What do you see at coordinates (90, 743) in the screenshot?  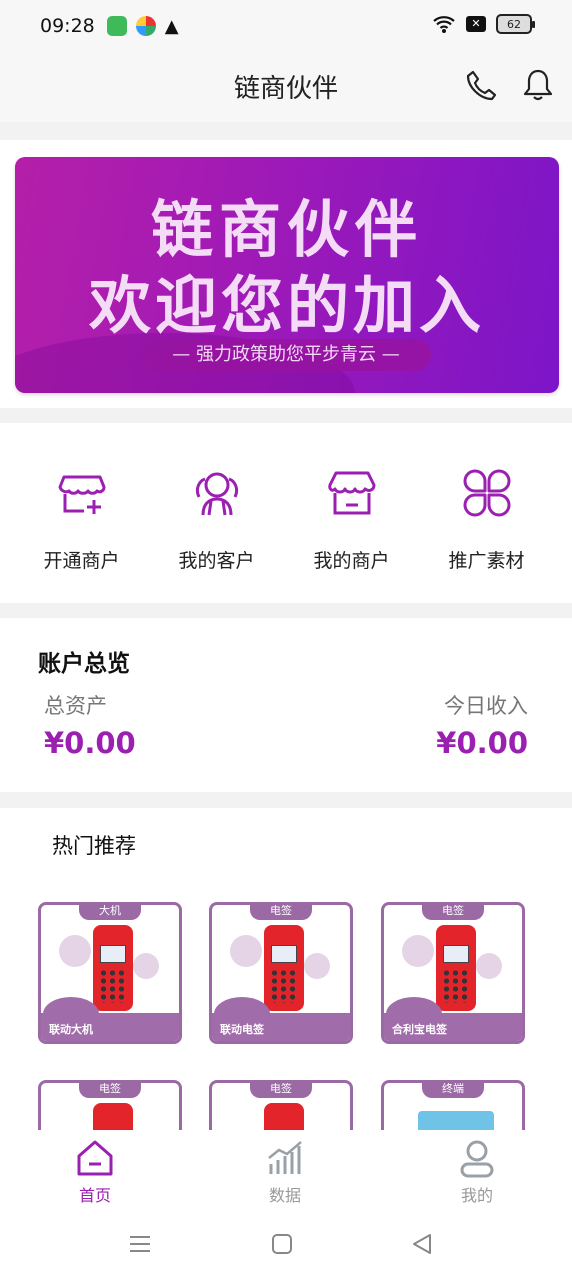 I see `total-assets-value: ¥0.00` at bounding box center [90, 743].